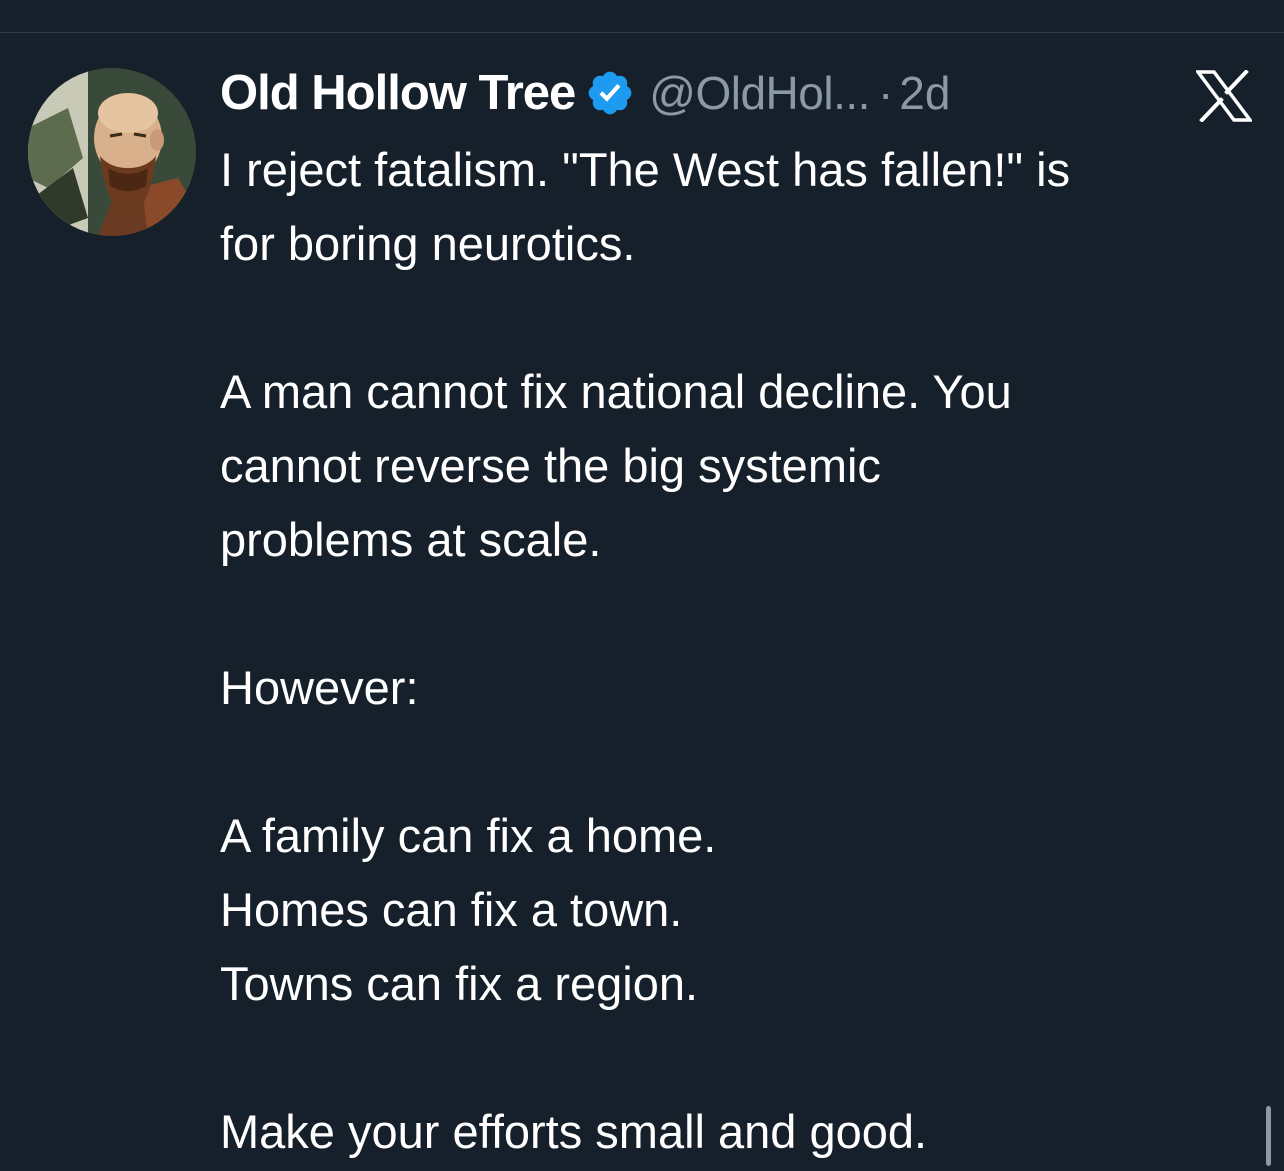  I want to click on tweet-text-line: cannot reverse the big systemic, so click(550, 465).